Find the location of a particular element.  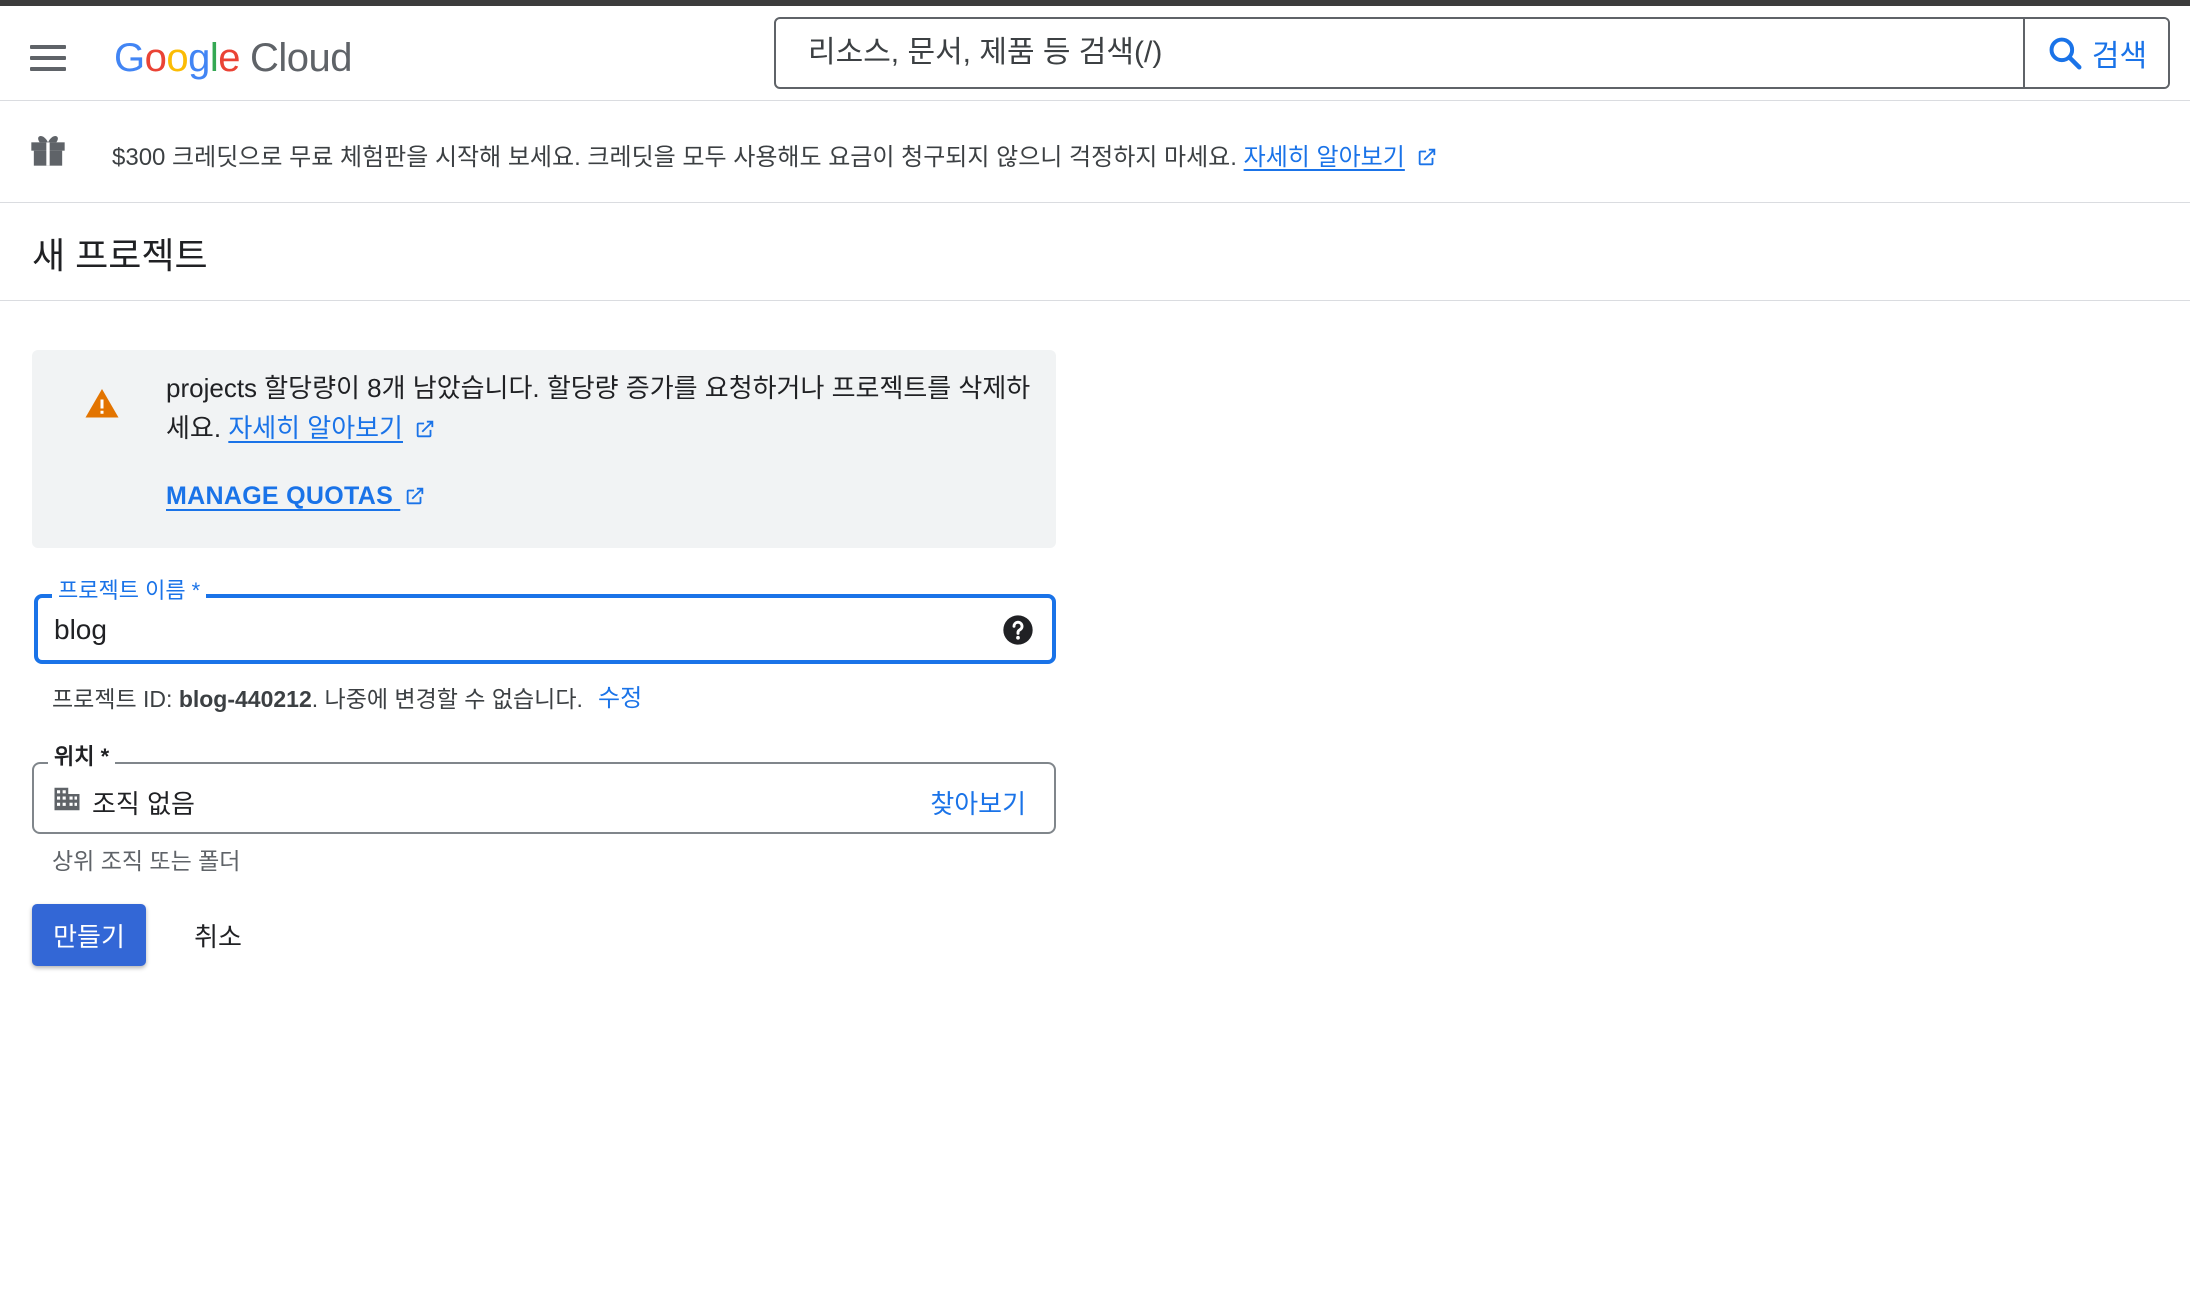

page-title-bar: 새 프로젝트 is located at coordinates (1095, 252).